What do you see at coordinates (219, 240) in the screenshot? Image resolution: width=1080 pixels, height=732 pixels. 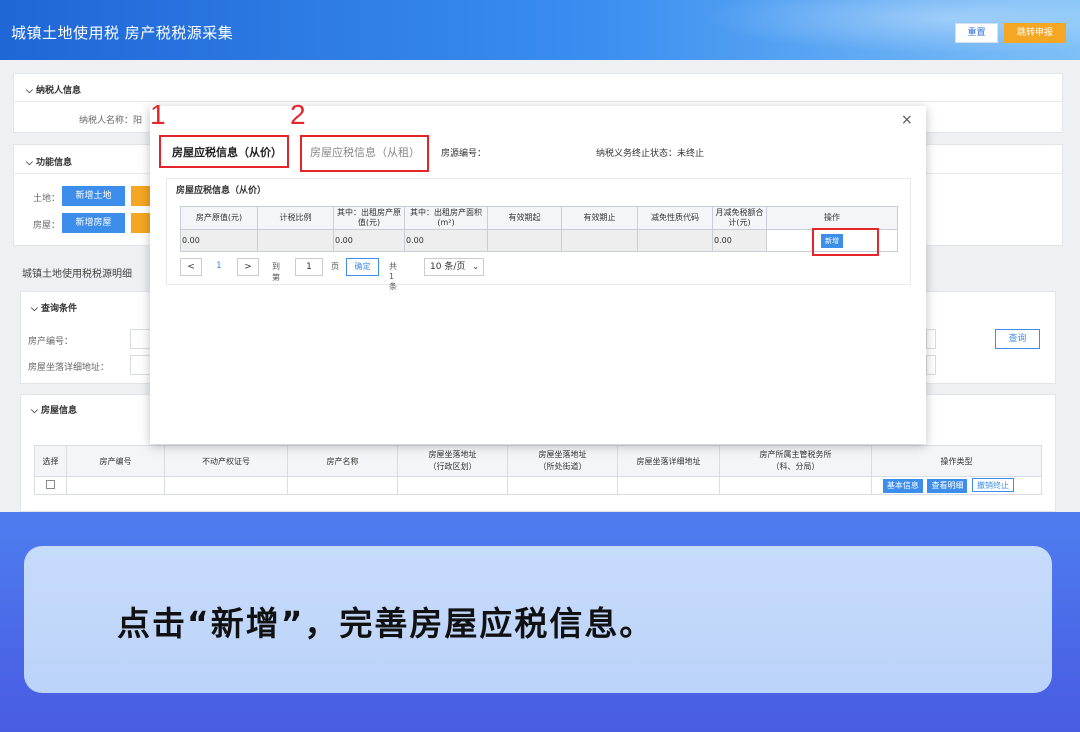 I see `cell-original-value: 0.00` at bounding box center [219, 240].